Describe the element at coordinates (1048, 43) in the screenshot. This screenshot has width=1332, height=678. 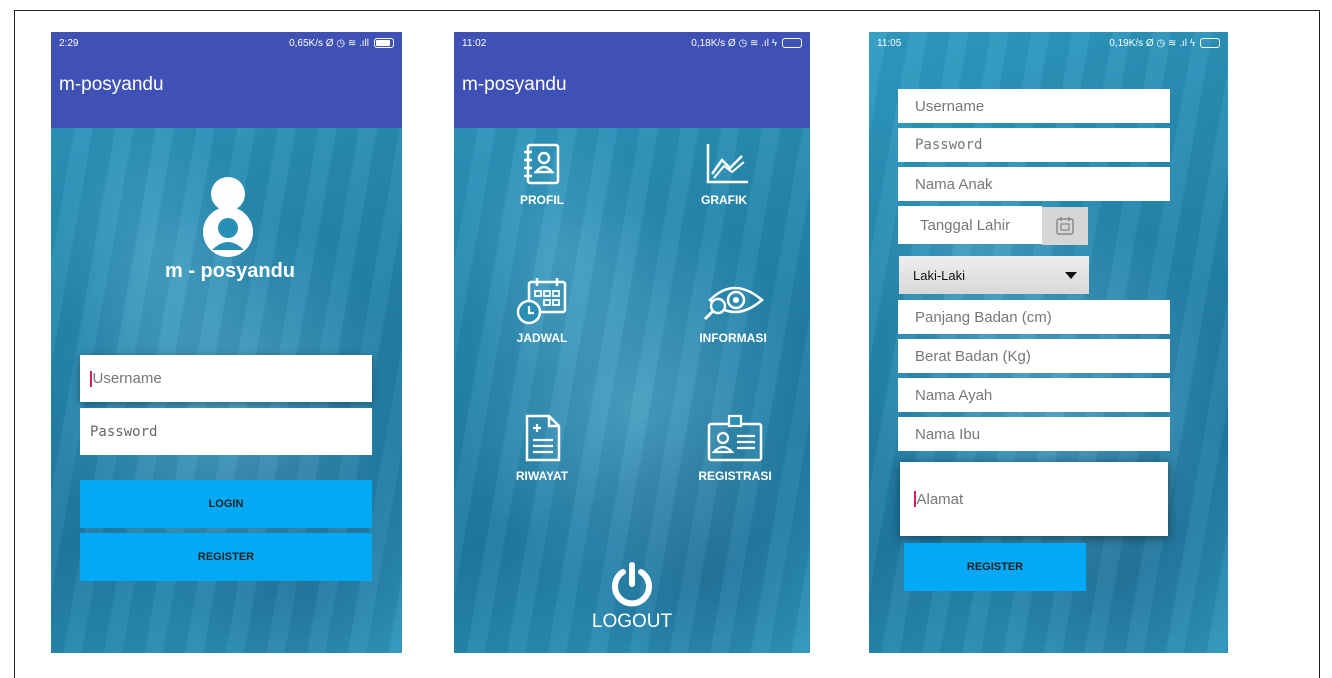
I see `status-bar: 11:05 0,19K/s Ø ◷ ≋ .ıl ϟ` at that location.